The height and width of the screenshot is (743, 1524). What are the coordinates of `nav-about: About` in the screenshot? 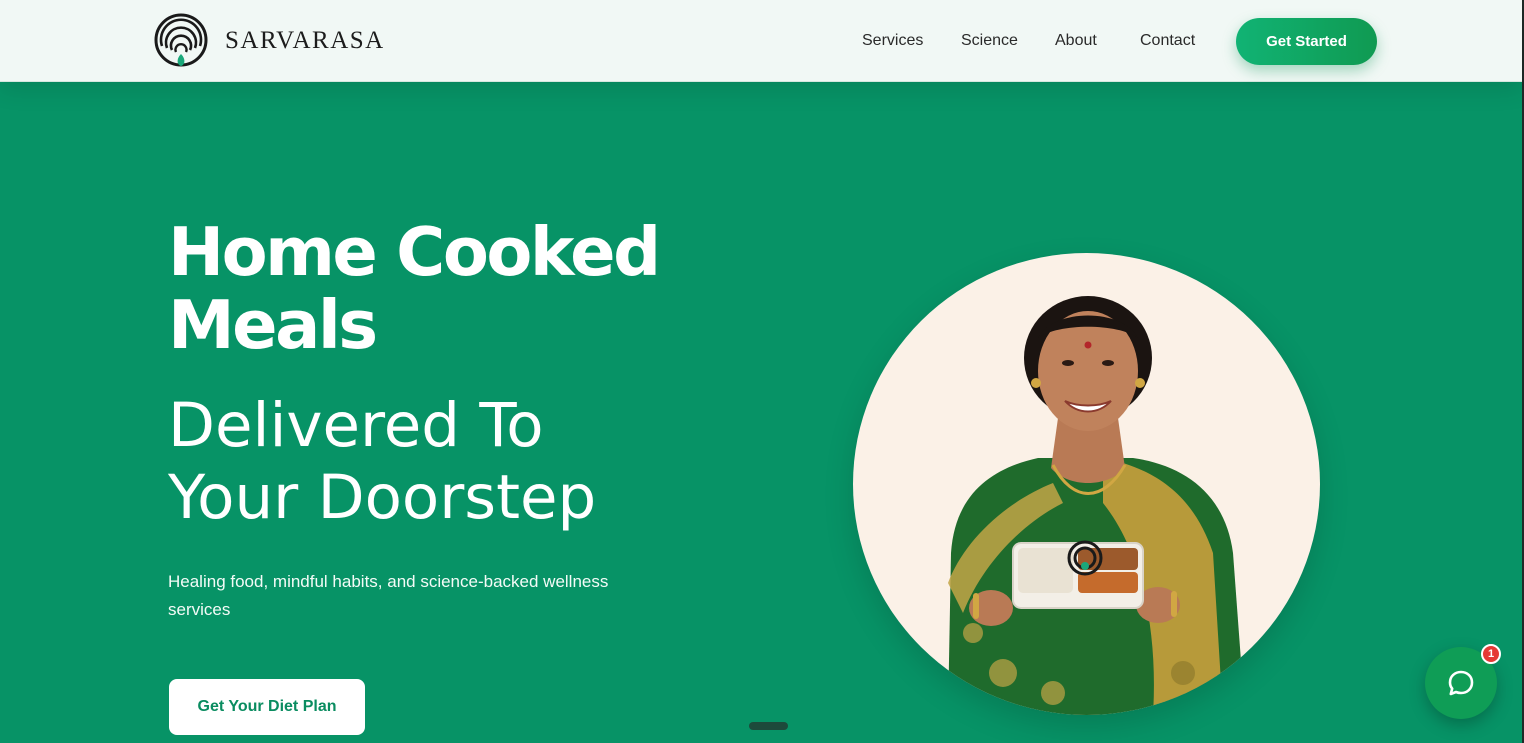 It's located at (1076, 41).